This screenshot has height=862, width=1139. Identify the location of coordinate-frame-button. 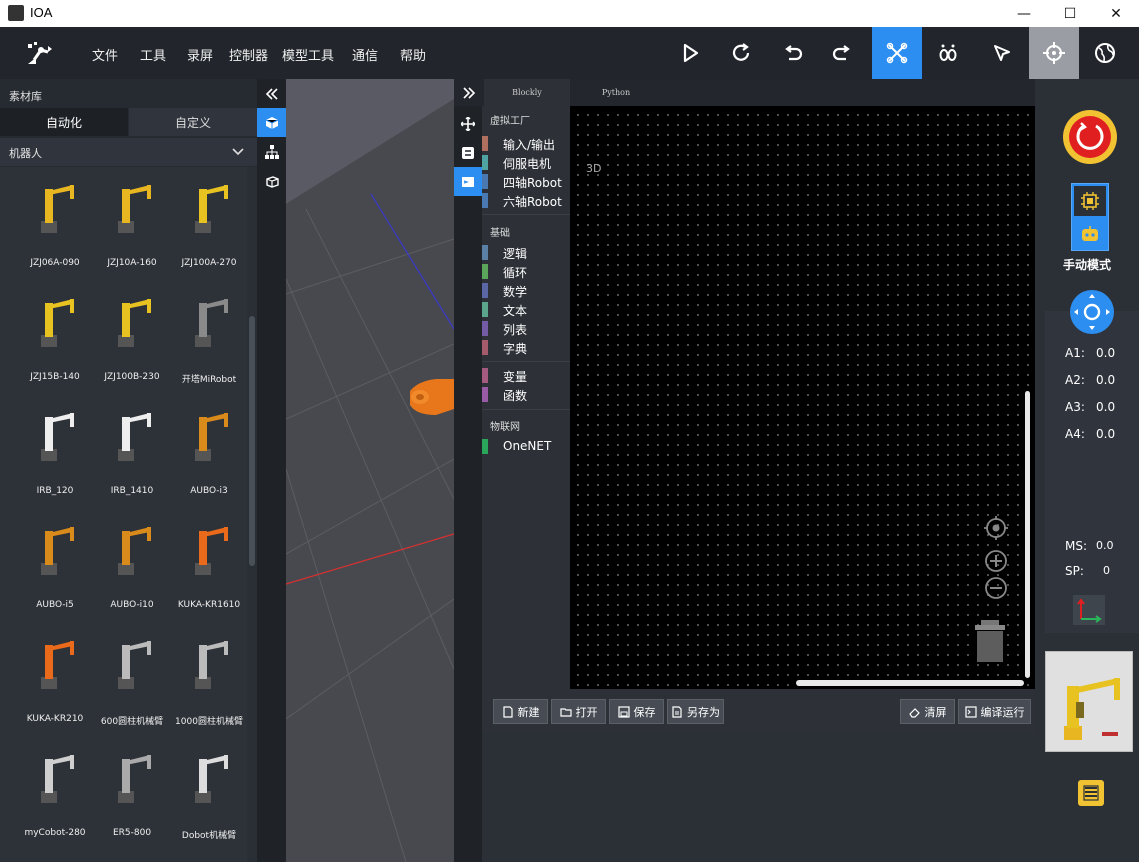
(1089, 610).